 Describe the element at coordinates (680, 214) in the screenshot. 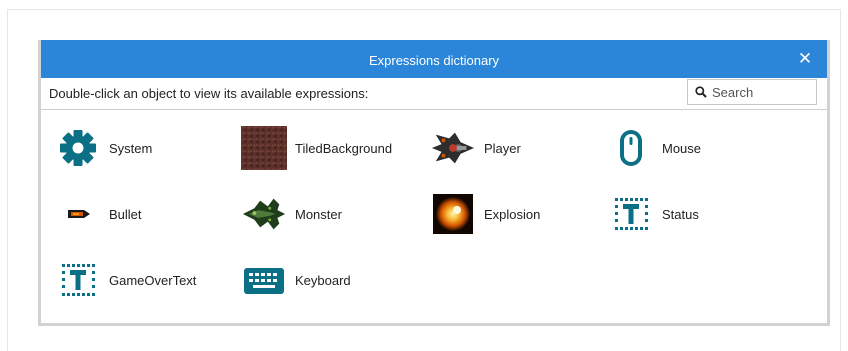

I see `object-label: Status` at that location.